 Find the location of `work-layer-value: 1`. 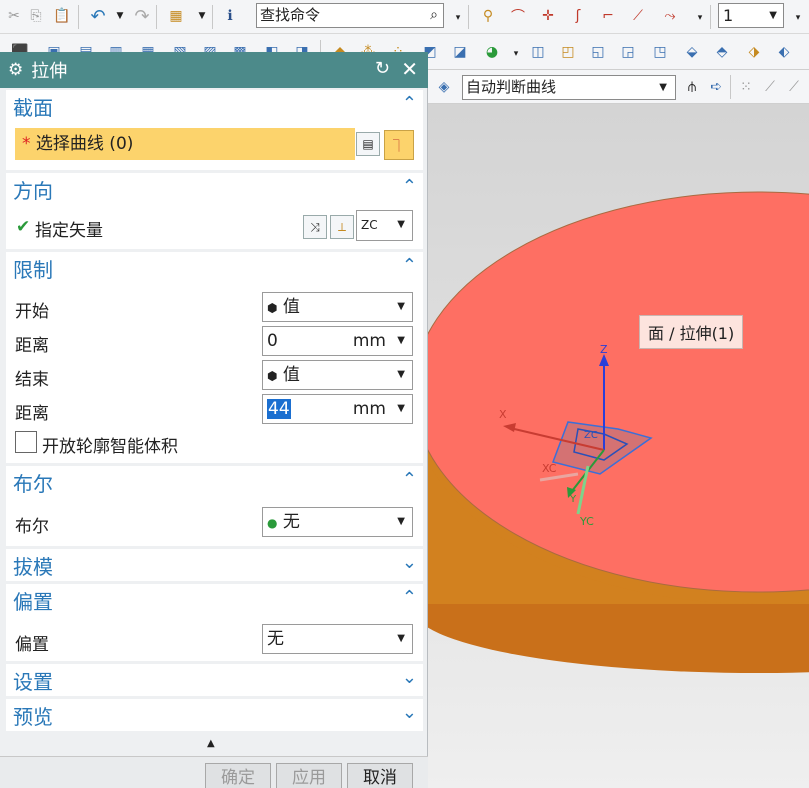

work-layer-value: 1 is located at coordinates (728, 15).